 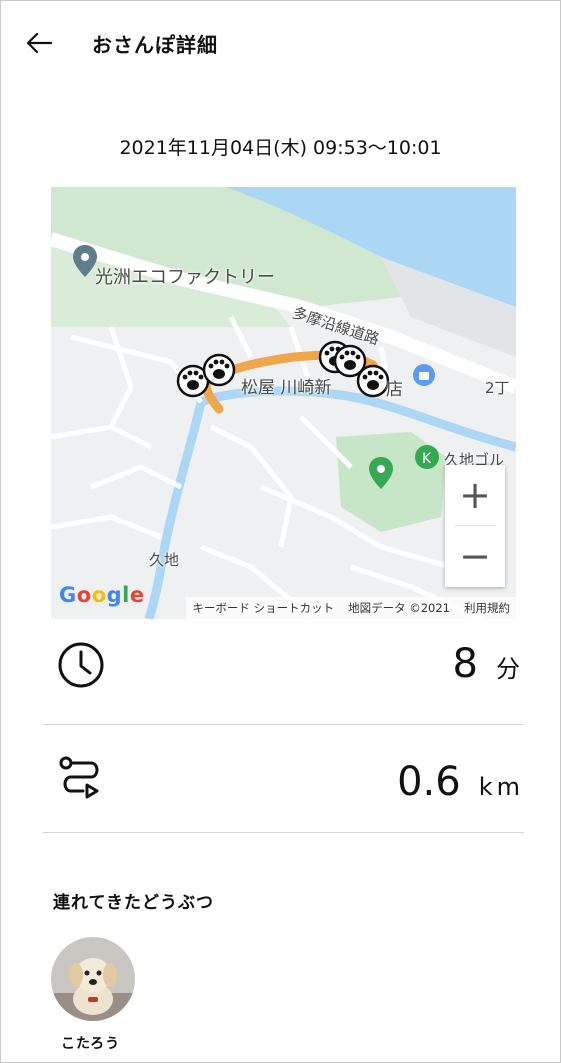 What do you see at coordinates (91, 1044) in the screenshot?
I see `pet-name: こたろう` at bounding box center [91, 1044].